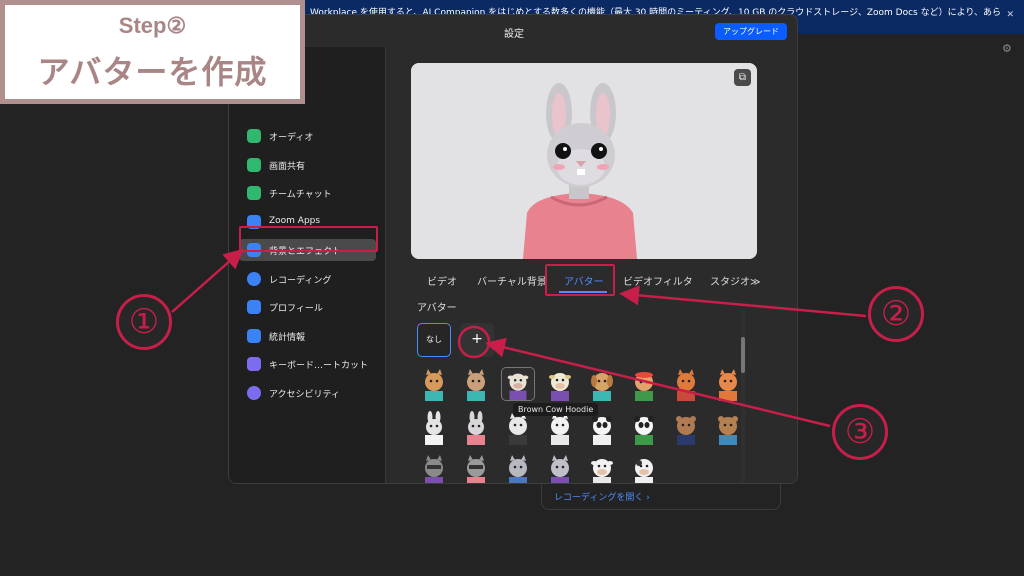 Image resolution: width=1024 pixels, height=576 pixels. I want to click on sidebar-item-label: 統計情報, so click(287, 338).